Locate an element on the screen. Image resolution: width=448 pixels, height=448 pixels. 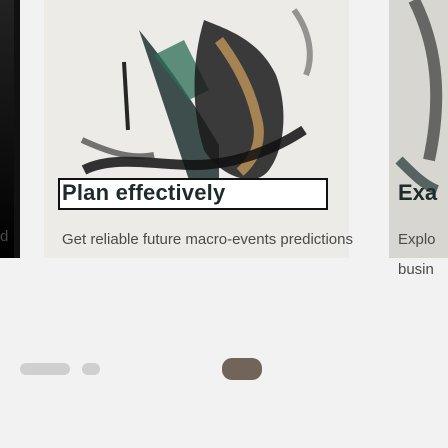
thumbnail-shape-dark is located at coordinates (242, 369).